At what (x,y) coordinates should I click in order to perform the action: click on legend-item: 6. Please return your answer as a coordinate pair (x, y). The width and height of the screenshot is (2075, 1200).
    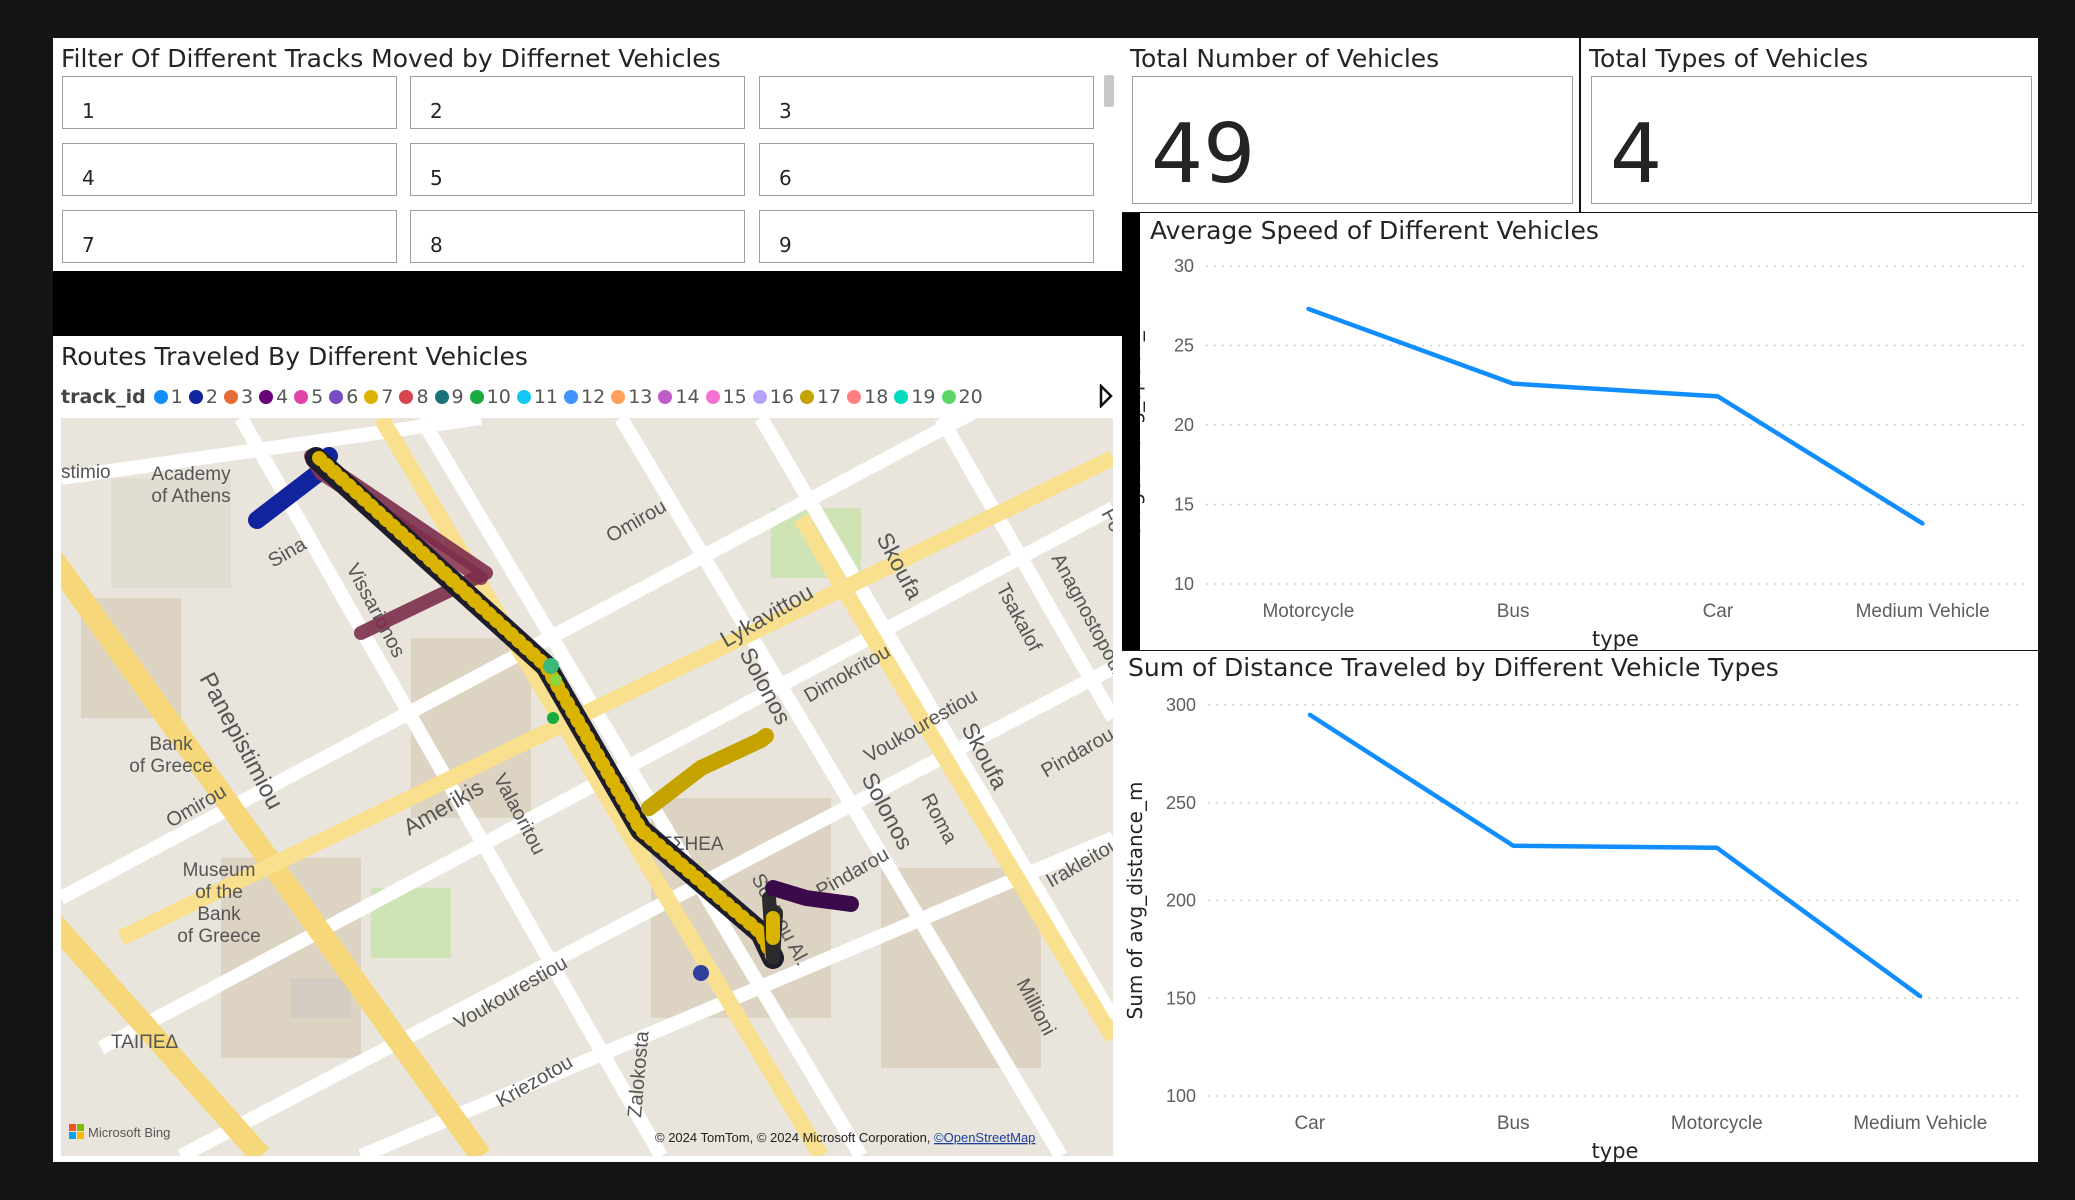
    Looking at the image, I should click on (343, 397).